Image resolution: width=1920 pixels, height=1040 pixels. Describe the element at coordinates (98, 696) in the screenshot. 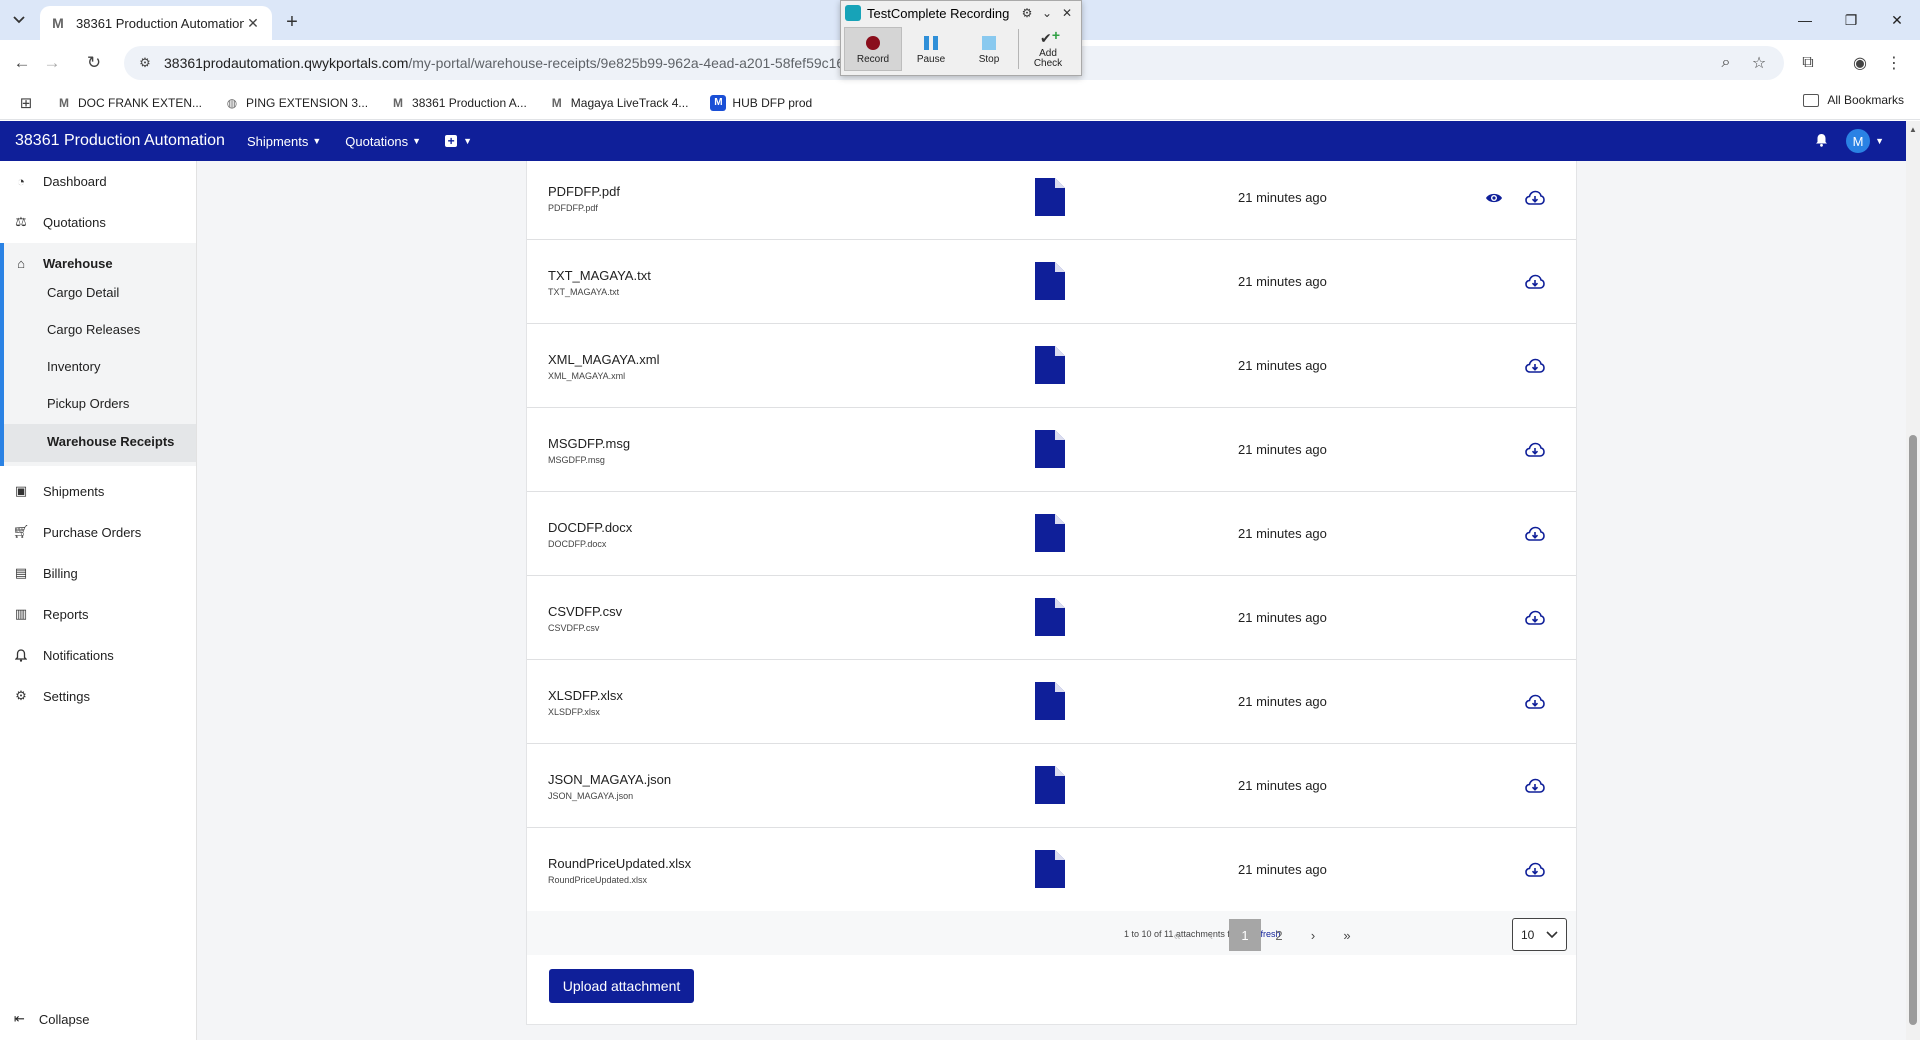

I see `sidebar-item-settings: ⚙ Settings` at that location.